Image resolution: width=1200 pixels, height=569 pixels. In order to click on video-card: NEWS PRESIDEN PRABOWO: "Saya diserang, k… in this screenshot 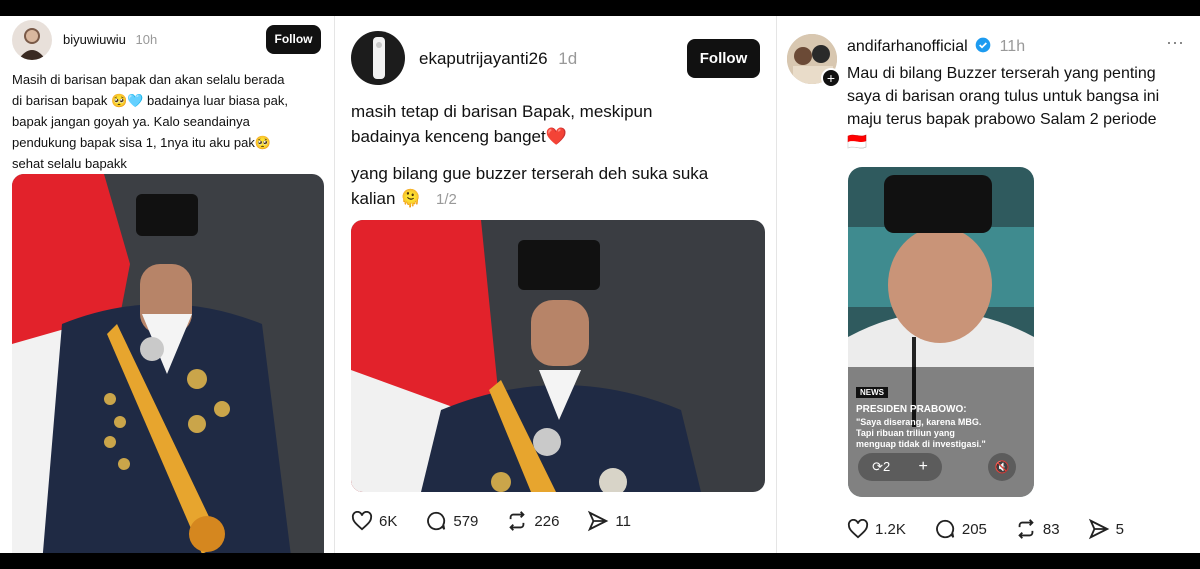, I will do `click(941, 332)`.